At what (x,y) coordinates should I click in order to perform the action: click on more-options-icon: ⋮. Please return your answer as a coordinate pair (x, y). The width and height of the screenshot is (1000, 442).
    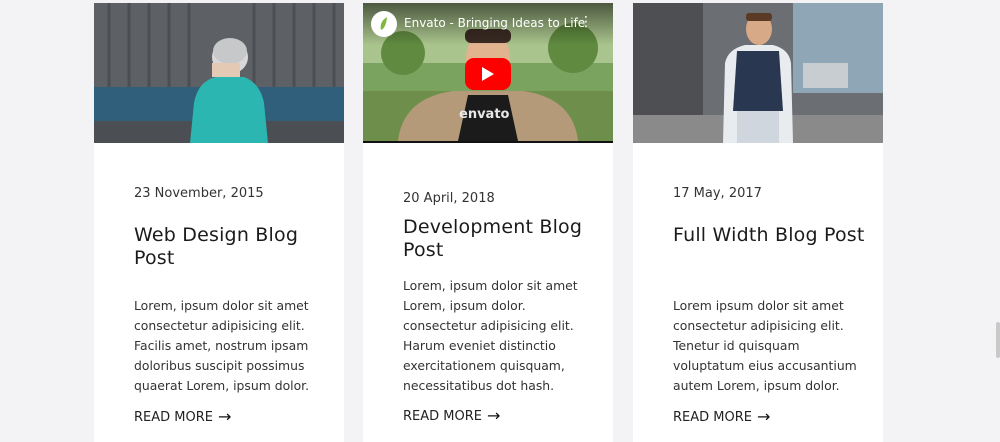
    Looking at the image, I should click on (586, 22).